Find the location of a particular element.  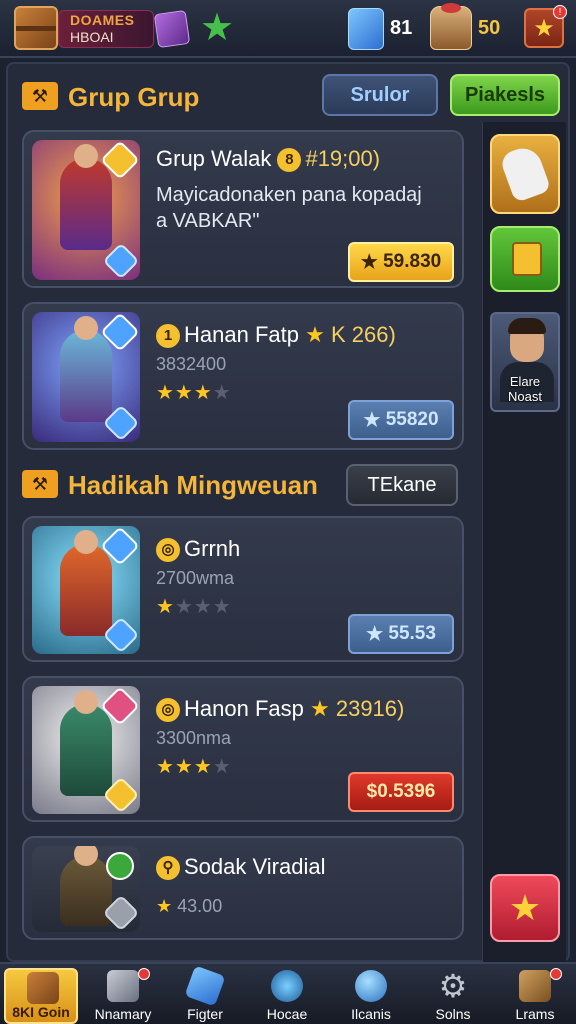

player-name-line2: HBOAI is located at coordinates (92, 37).